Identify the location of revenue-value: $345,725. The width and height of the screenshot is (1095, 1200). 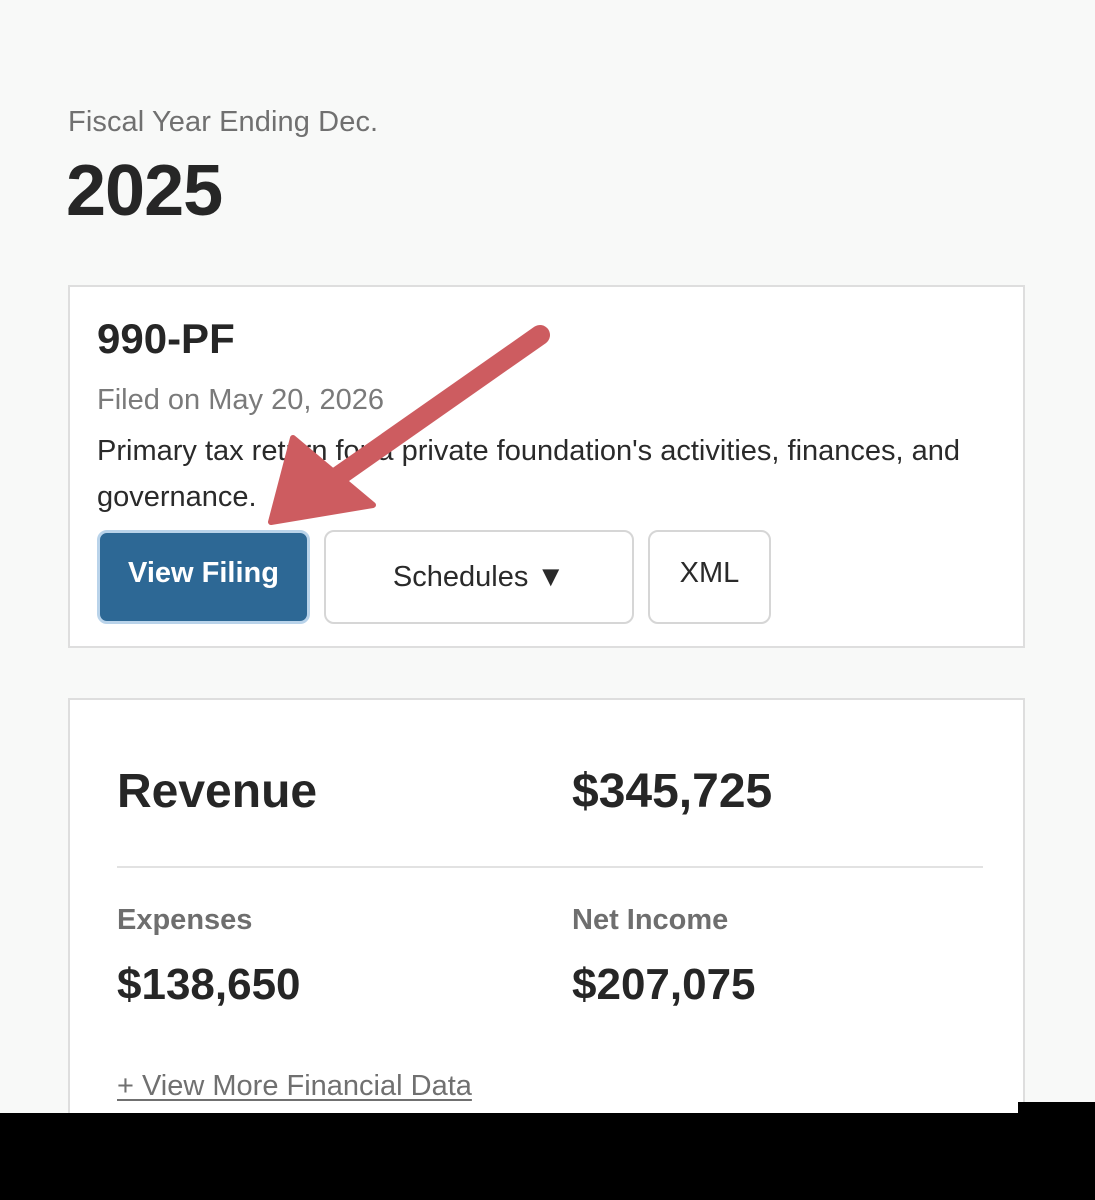
(672, 791).